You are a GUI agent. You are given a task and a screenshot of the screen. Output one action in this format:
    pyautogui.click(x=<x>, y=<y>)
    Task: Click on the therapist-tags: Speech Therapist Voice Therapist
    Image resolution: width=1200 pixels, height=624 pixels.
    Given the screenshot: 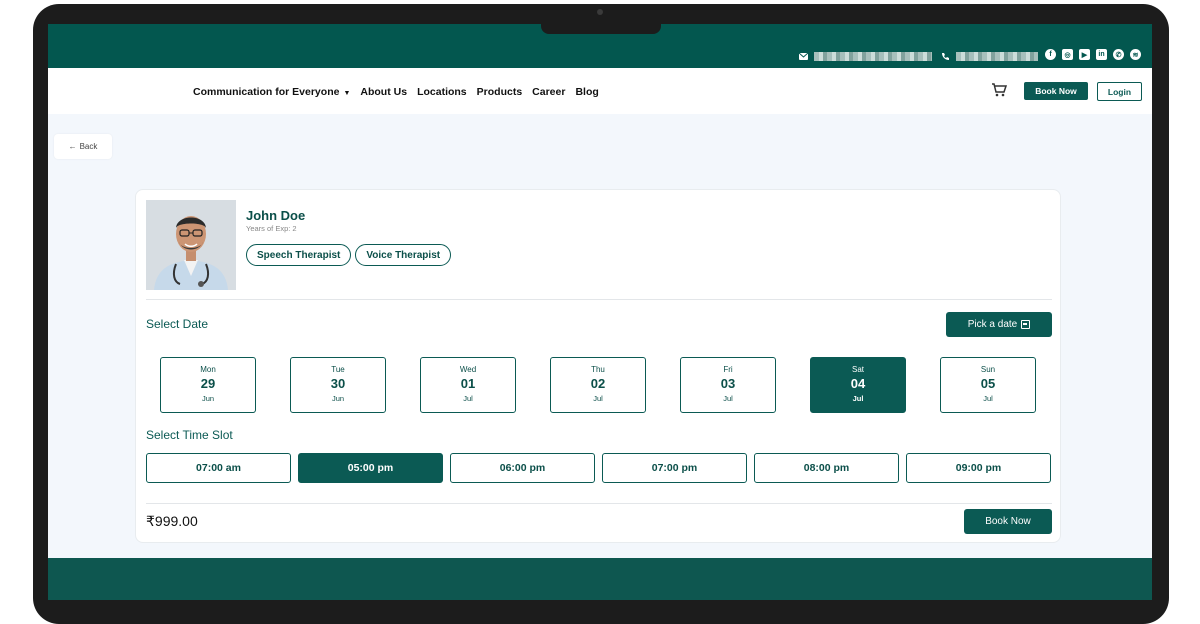 What is the action you would take?
    pyautogui.click(x=349, y=255)
    